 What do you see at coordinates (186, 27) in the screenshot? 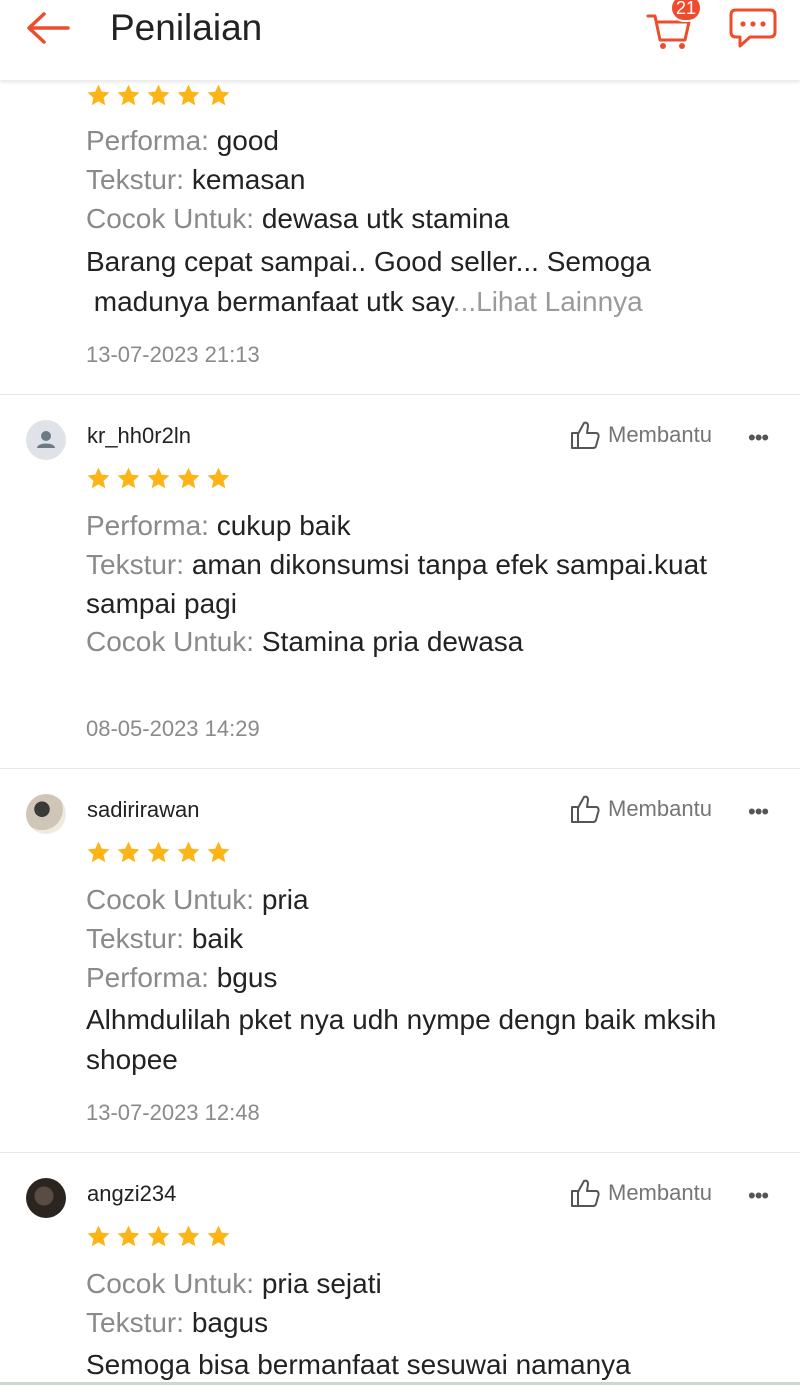
I see `page-title: Penilaian` at bounding box center [186, 27].